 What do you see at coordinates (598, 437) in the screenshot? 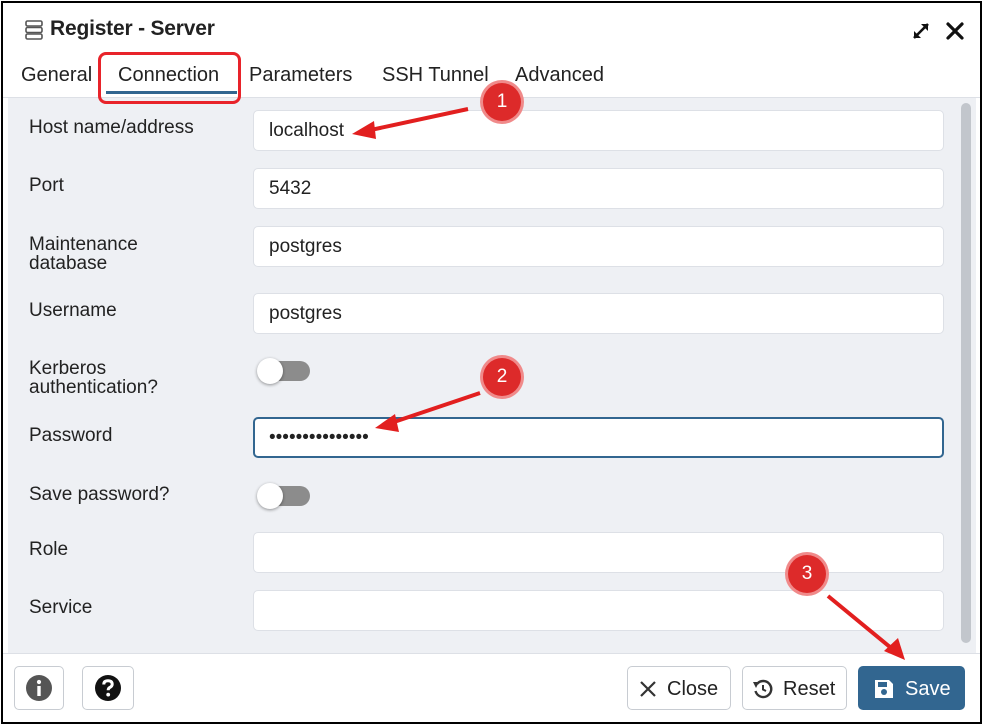
I see `password-input: •••••••••••••••` at bounding box center [598, 437].